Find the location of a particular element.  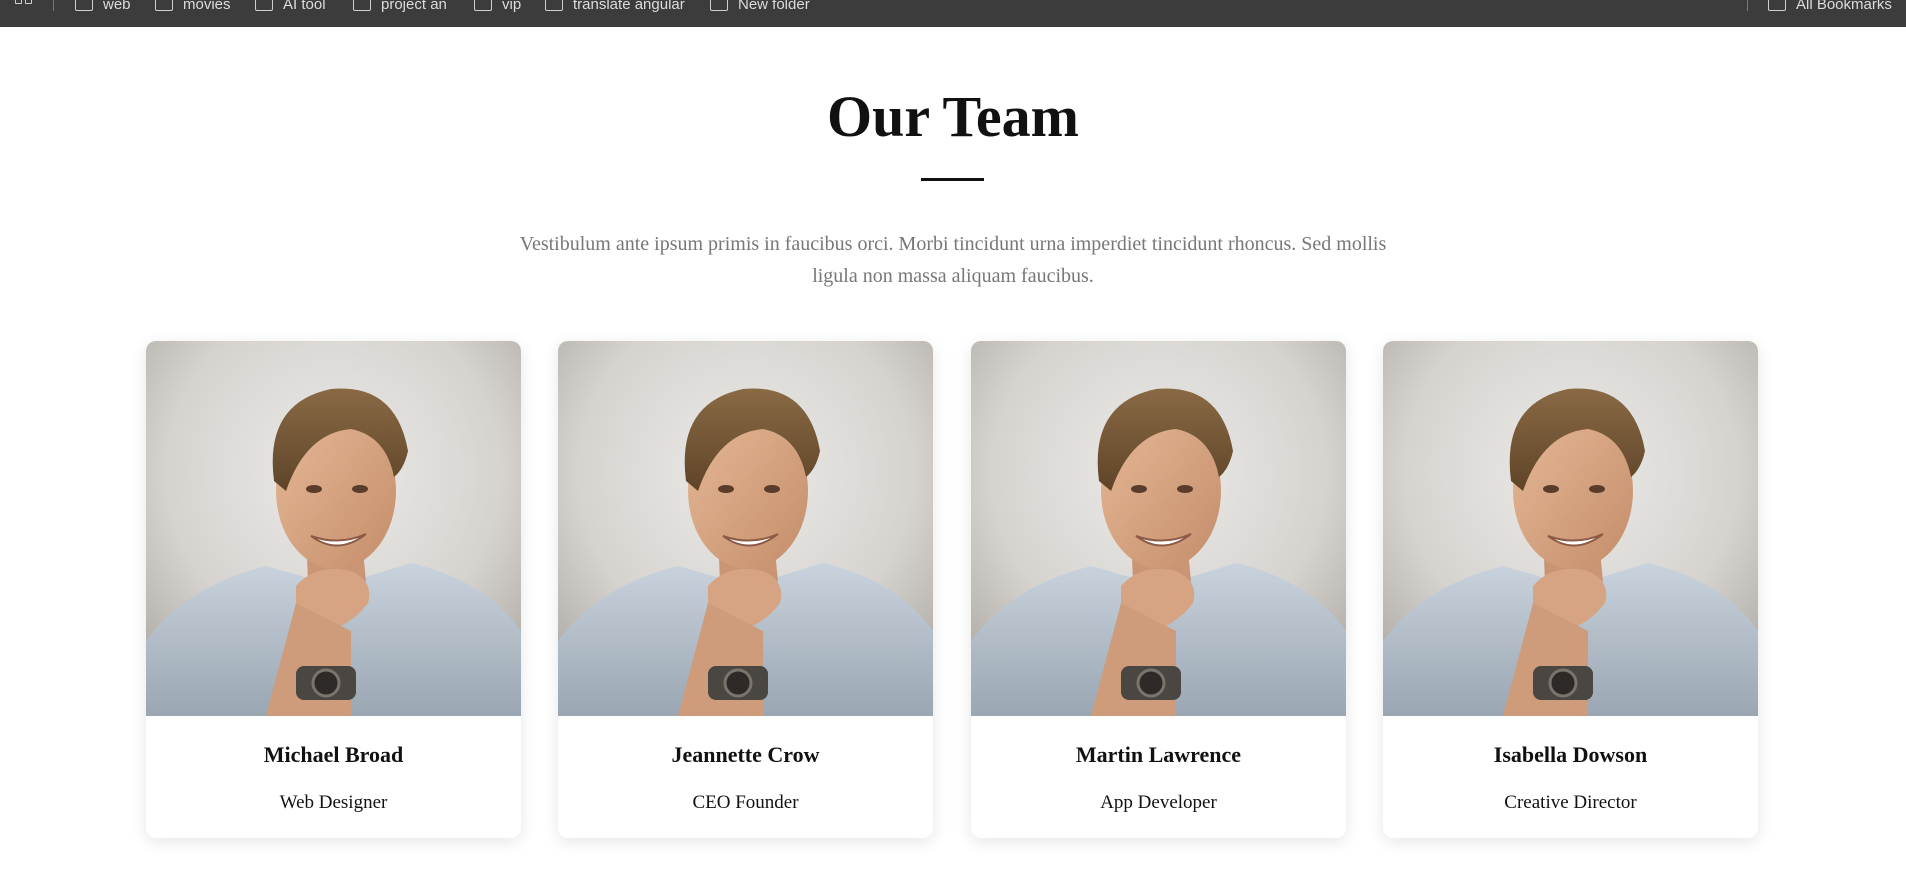

team-card: Michael Broad Web Designer is located at coordinates (333, 589).